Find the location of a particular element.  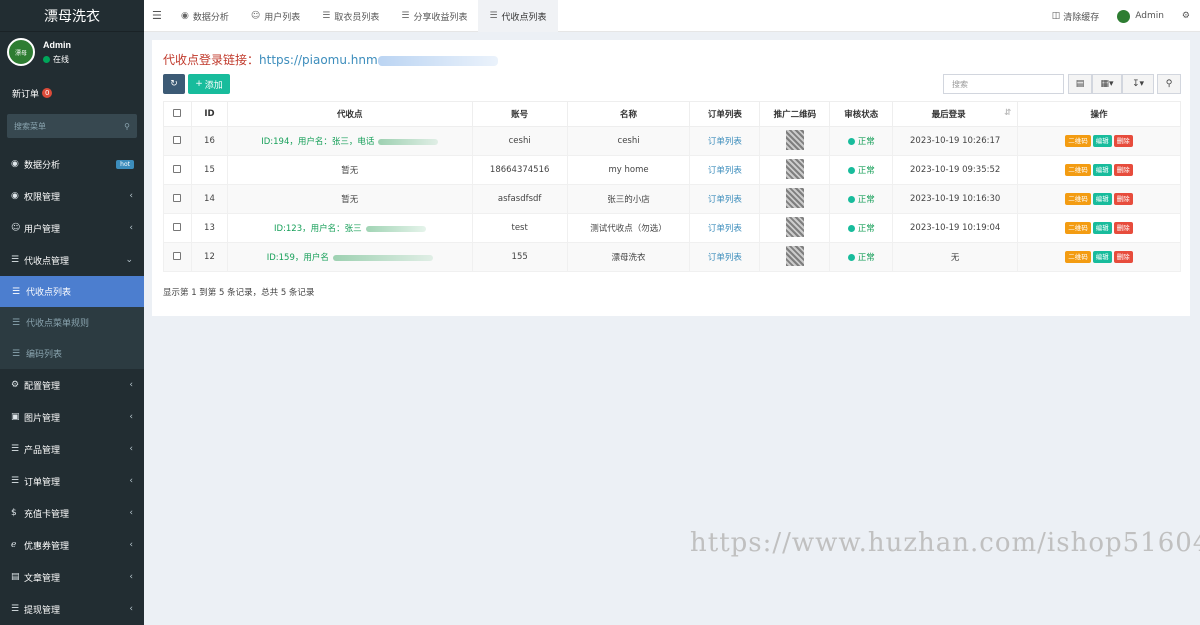

trash-icon: ◫ is located at coordinates (1056, 16).